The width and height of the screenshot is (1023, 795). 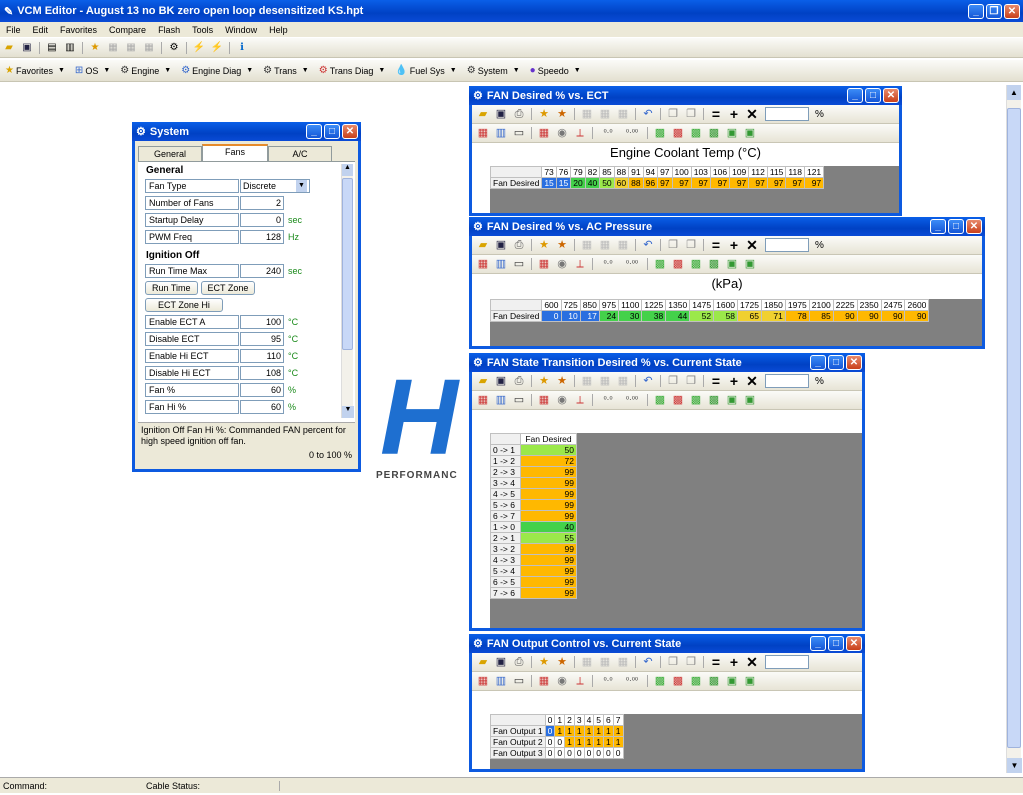 I want to click on nav-os: ⊞ OS ▼, so click(x=92, y=70).